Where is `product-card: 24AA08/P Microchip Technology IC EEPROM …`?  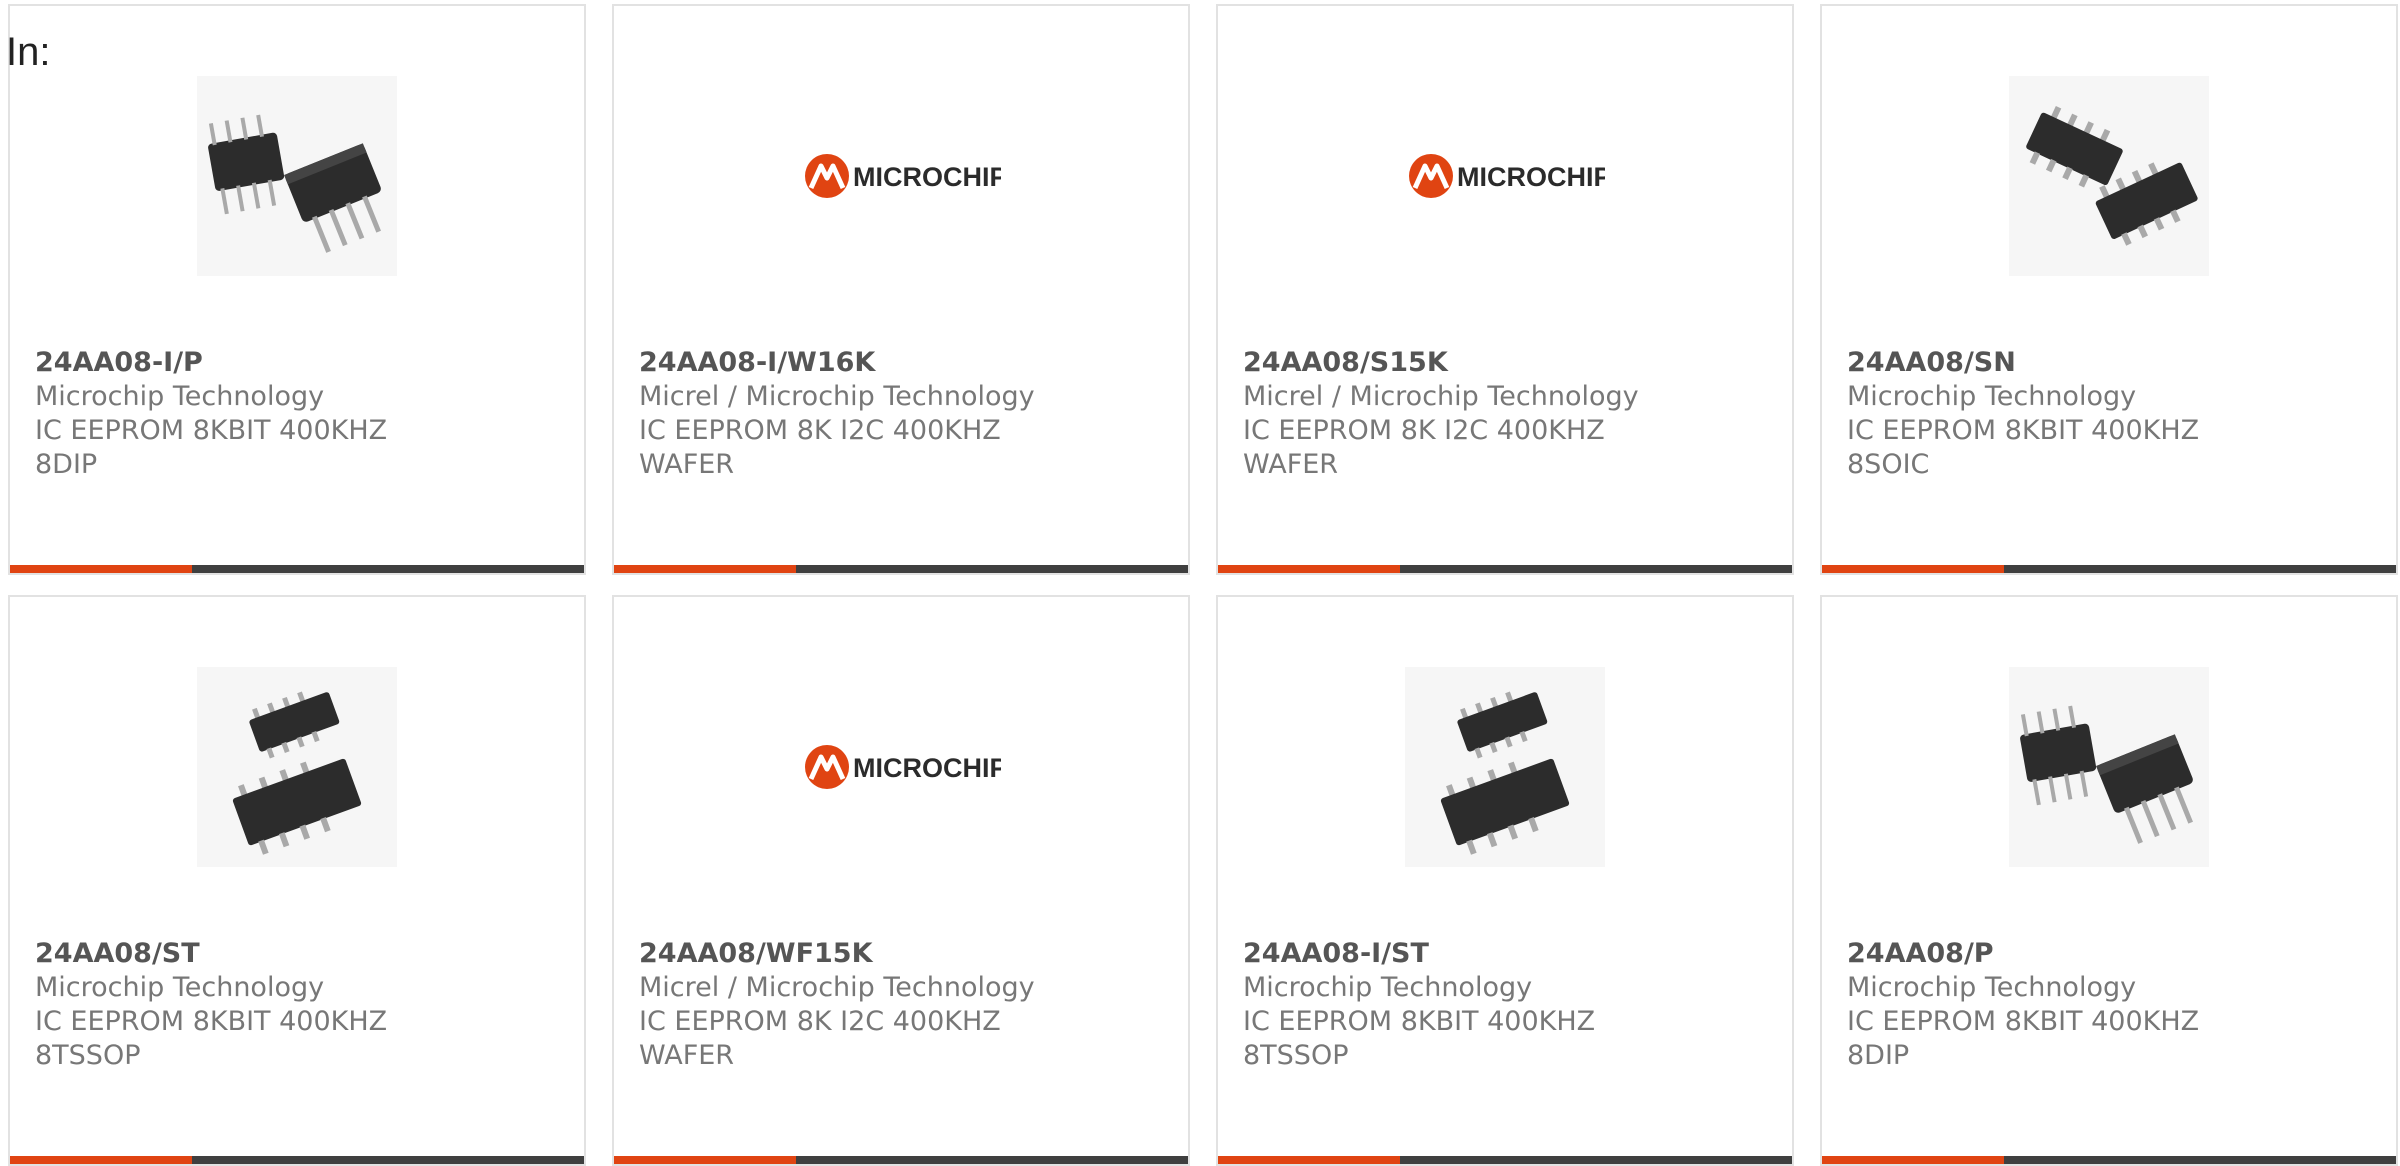 product-card: 24AA08/P Microchip Technology IC EEPROM … is located at coordinates (2109, 880).